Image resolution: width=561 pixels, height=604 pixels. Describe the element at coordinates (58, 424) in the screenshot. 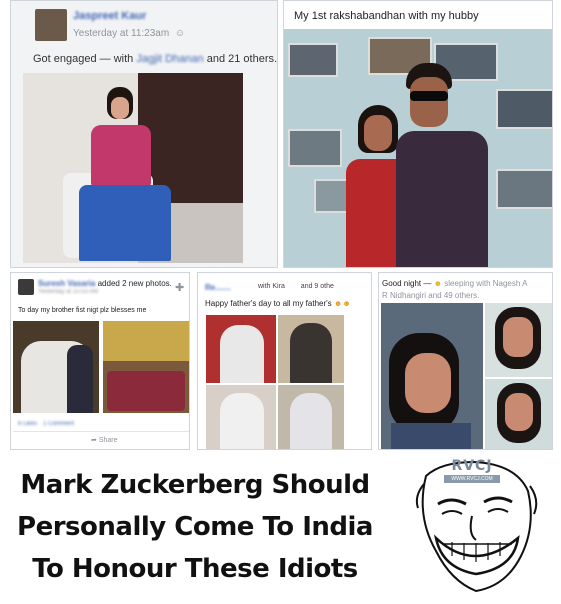

I see `comments-count: 1 Comment` at that location.